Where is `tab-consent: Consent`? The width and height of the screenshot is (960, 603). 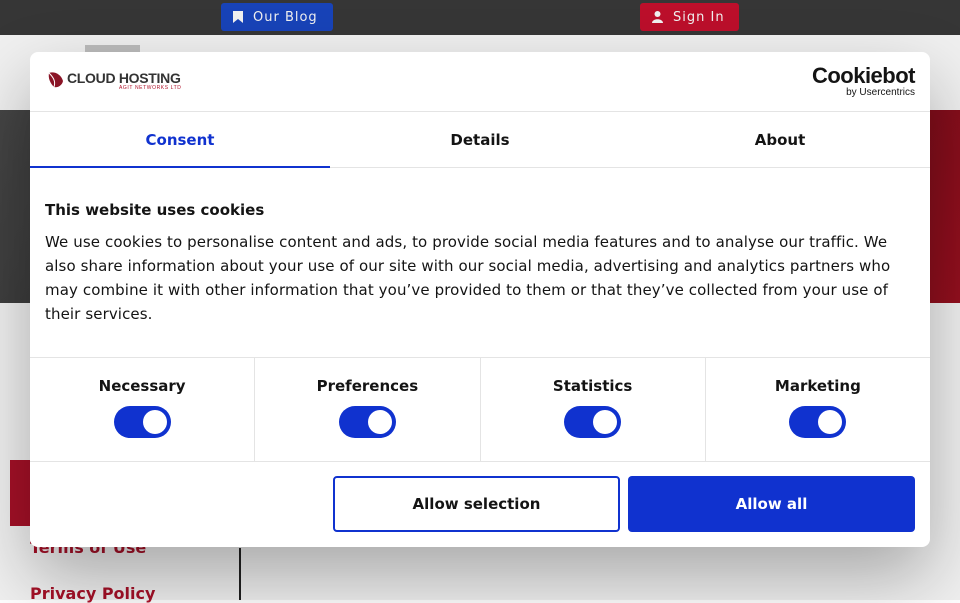
tab-consent: Consent is located at coordinates (180, 140).